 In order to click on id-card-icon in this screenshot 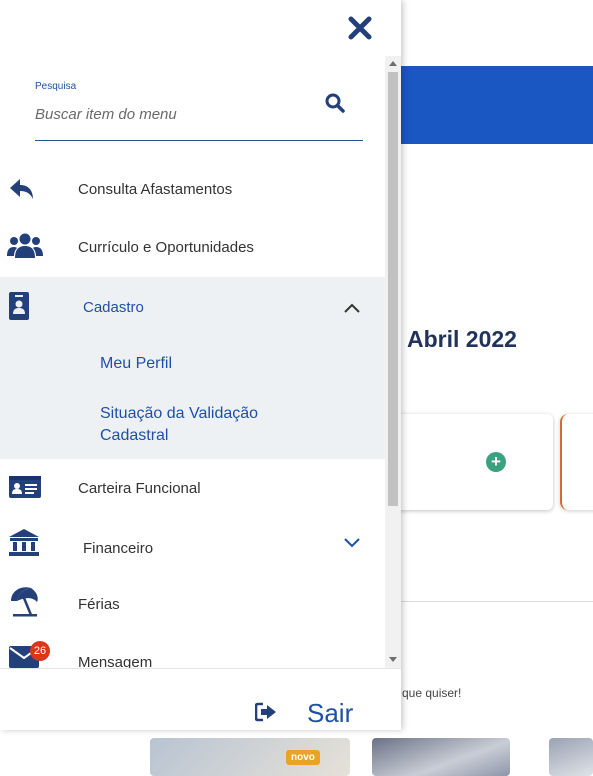, I will do `click(25, 487)`.